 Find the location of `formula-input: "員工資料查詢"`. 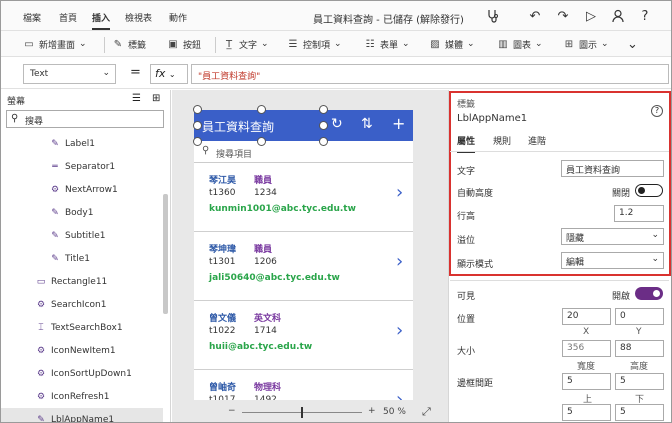

formula-input: "員工資料查詢" is located at coordinates (430, 74).